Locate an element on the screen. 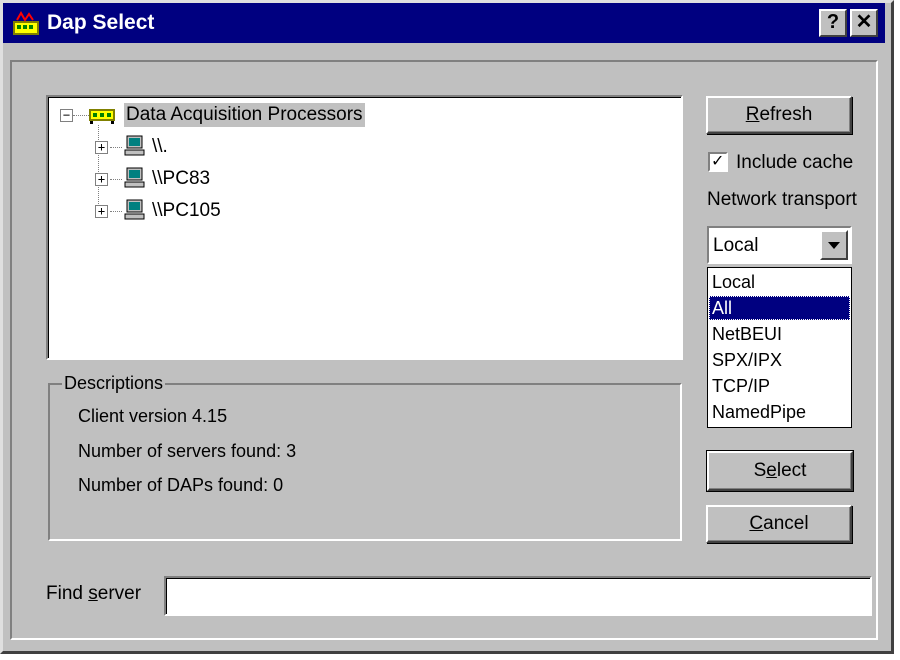 The image size is (900, 660). dap-board-icon is located at coordinates (102, 116).